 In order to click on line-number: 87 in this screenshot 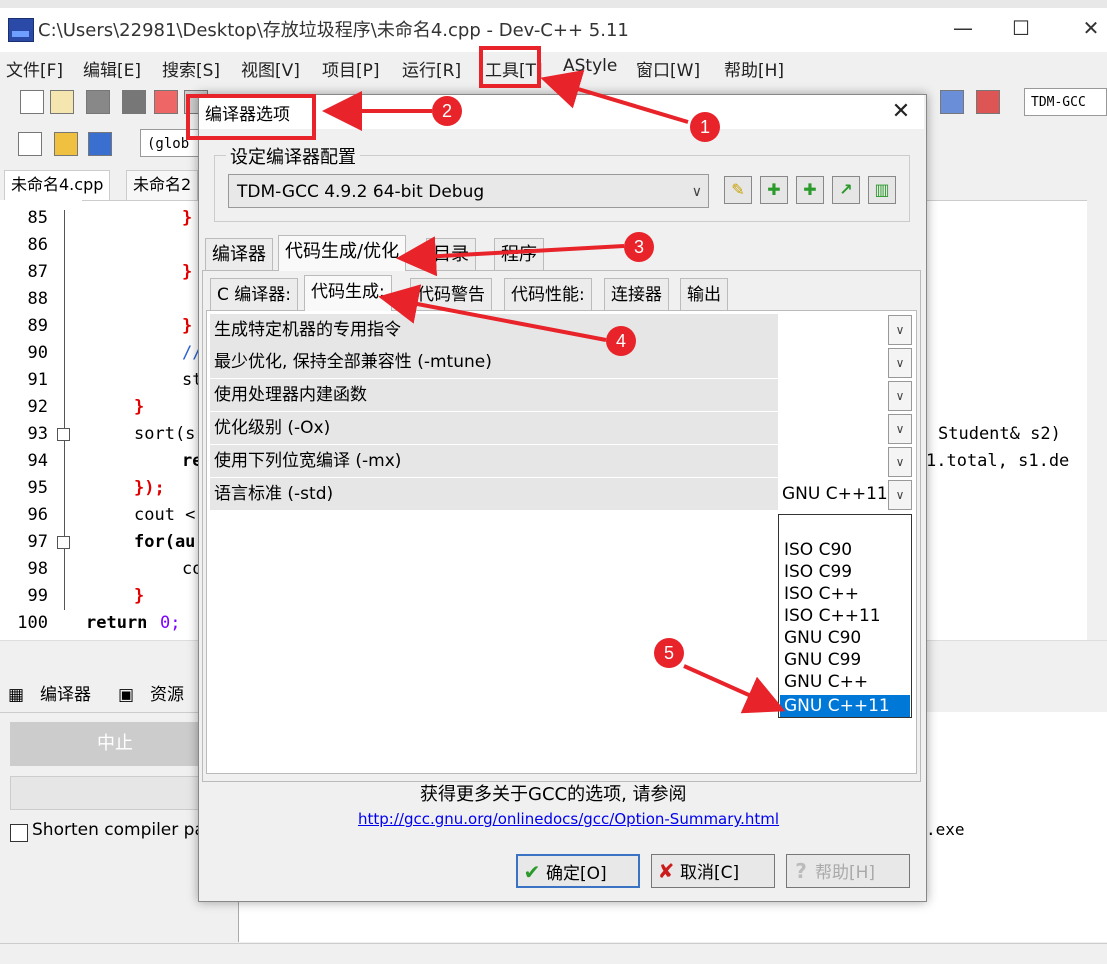, I will do `click(37, 272)`.